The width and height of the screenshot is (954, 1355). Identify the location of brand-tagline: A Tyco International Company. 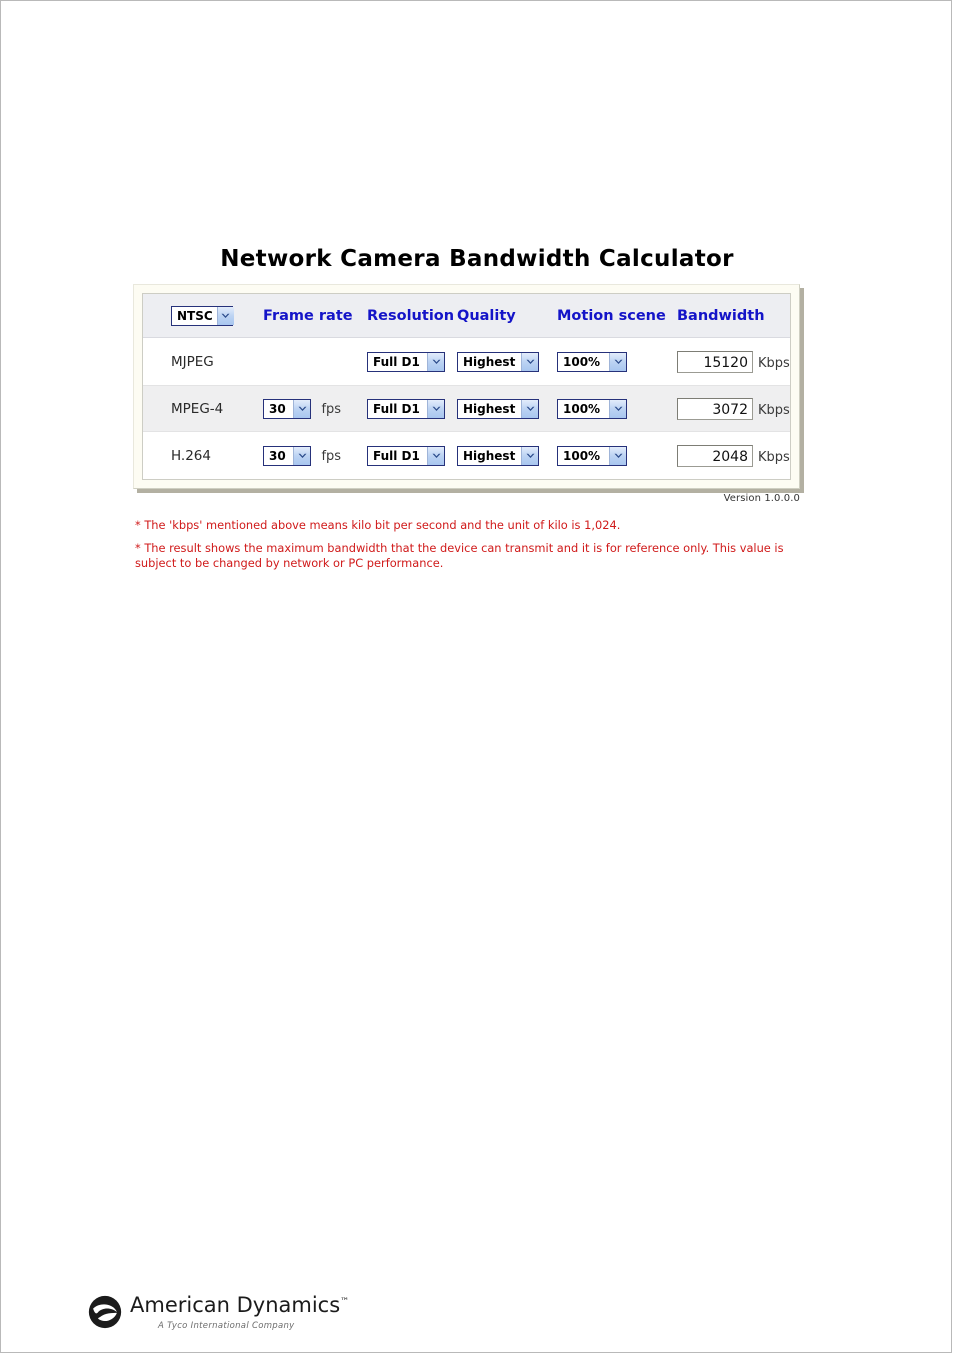
(226, 1326).